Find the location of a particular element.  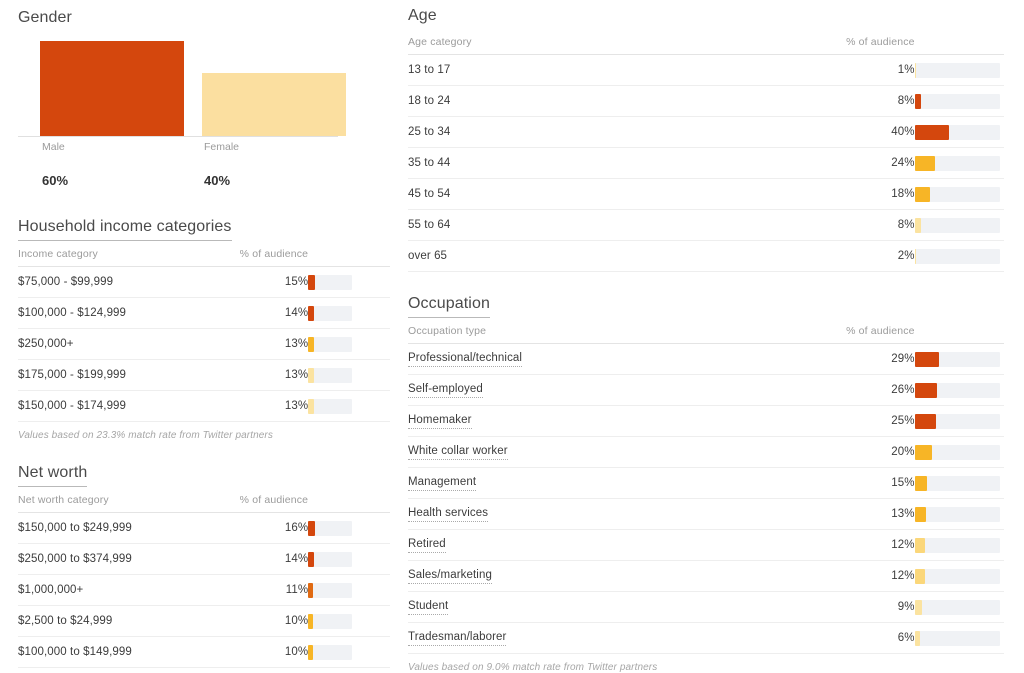

row-category-label: Homemaker is located at coordinates (440, 421).